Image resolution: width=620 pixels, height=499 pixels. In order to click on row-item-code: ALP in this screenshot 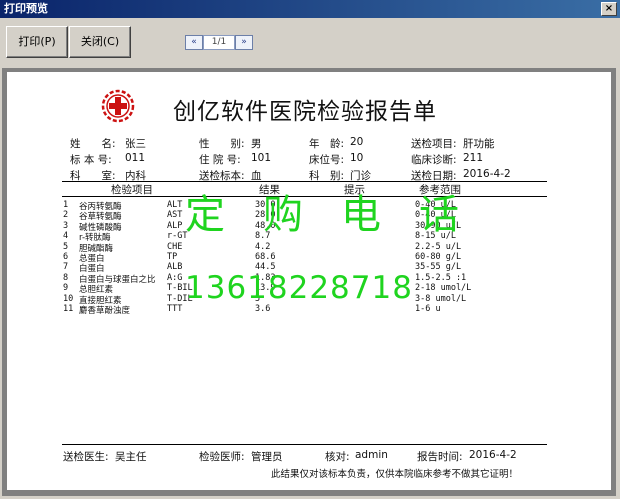, I will do `click(175, 225)`.